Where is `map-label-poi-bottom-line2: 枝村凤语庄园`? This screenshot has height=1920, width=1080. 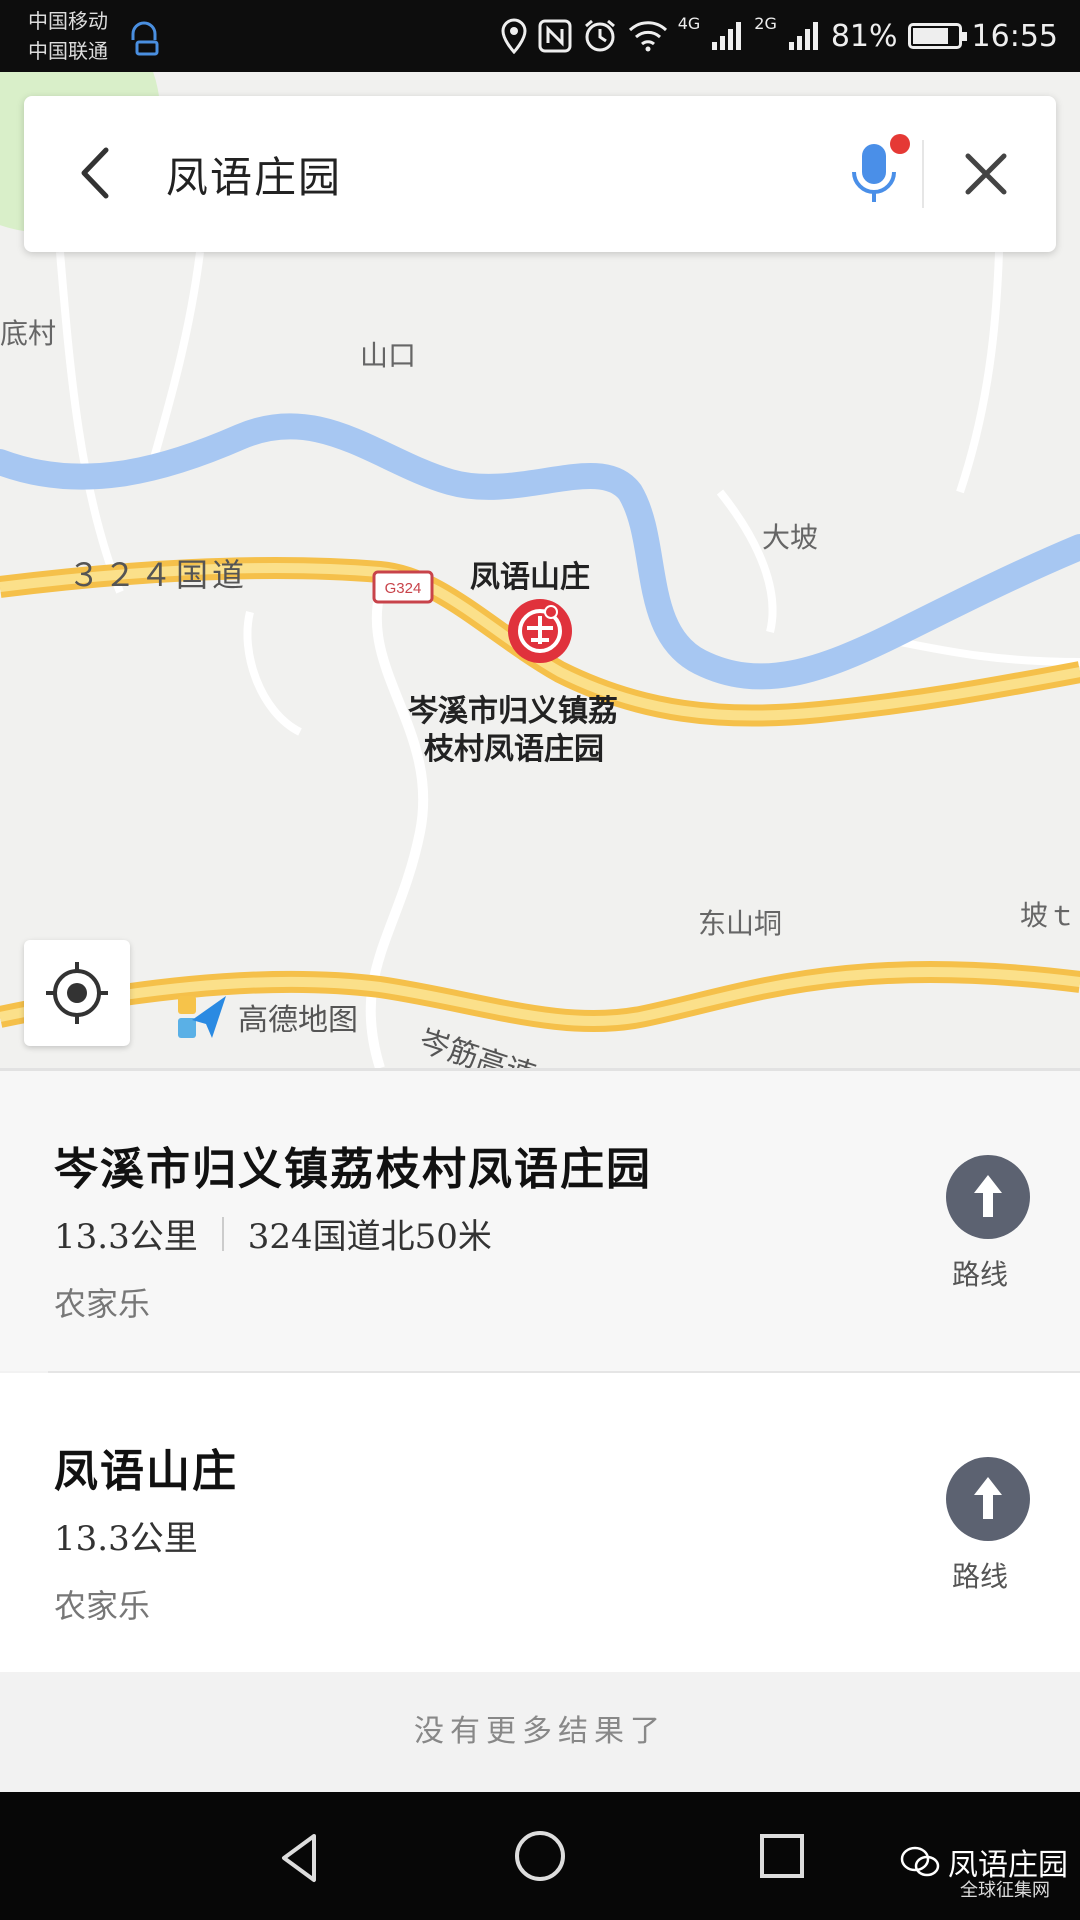
map-label-poi-bottom-line2: 枝村凤语庄园 is located at coordinates (514, 746).